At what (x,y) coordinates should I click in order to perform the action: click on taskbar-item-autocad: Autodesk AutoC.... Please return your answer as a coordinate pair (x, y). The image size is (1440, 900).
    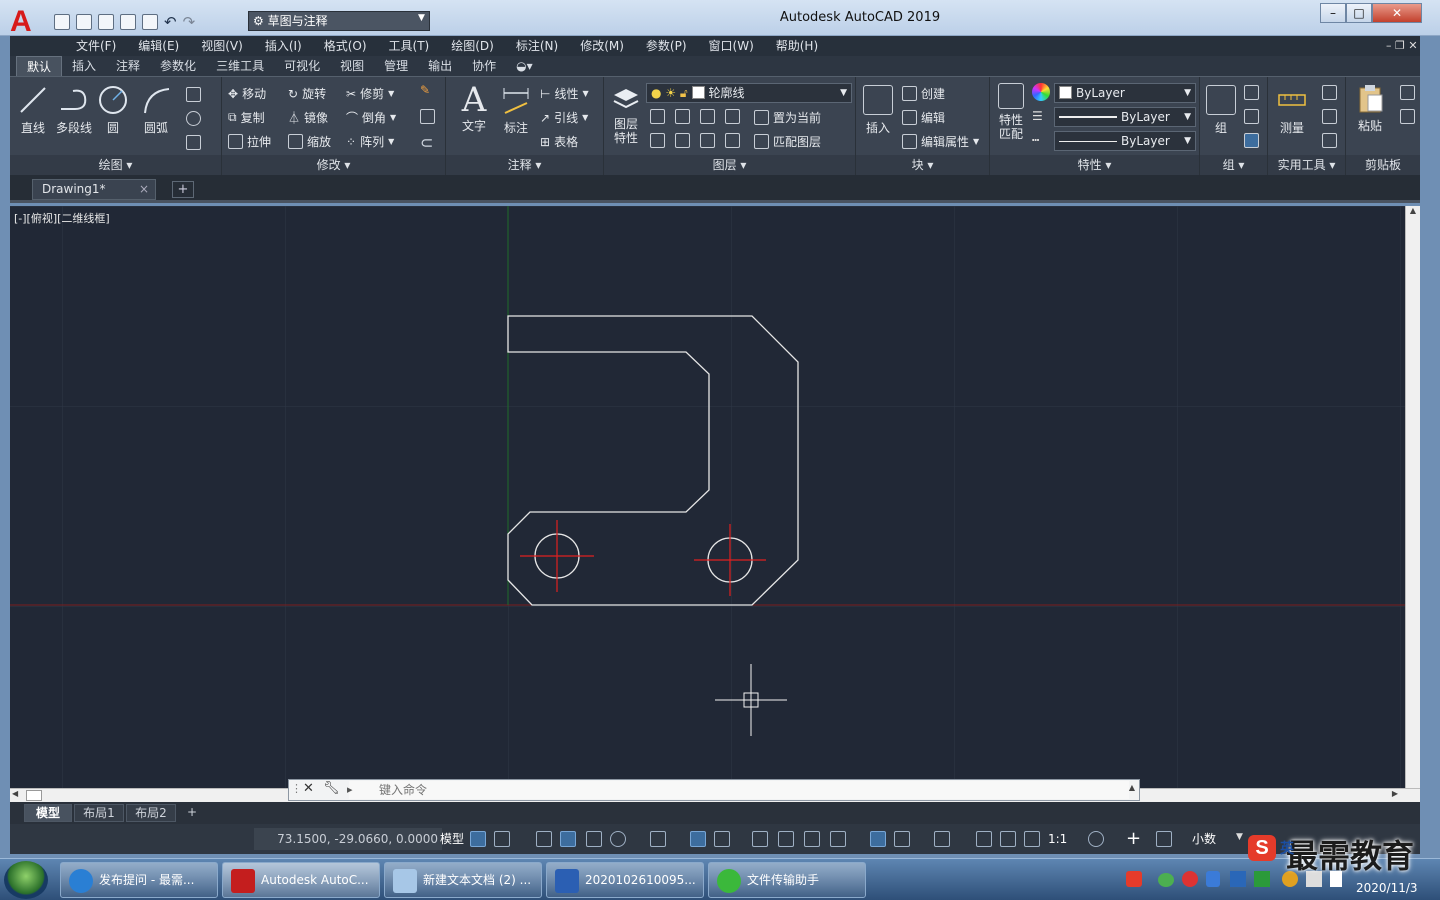
    Looking at the image, I should click on (301, 880).